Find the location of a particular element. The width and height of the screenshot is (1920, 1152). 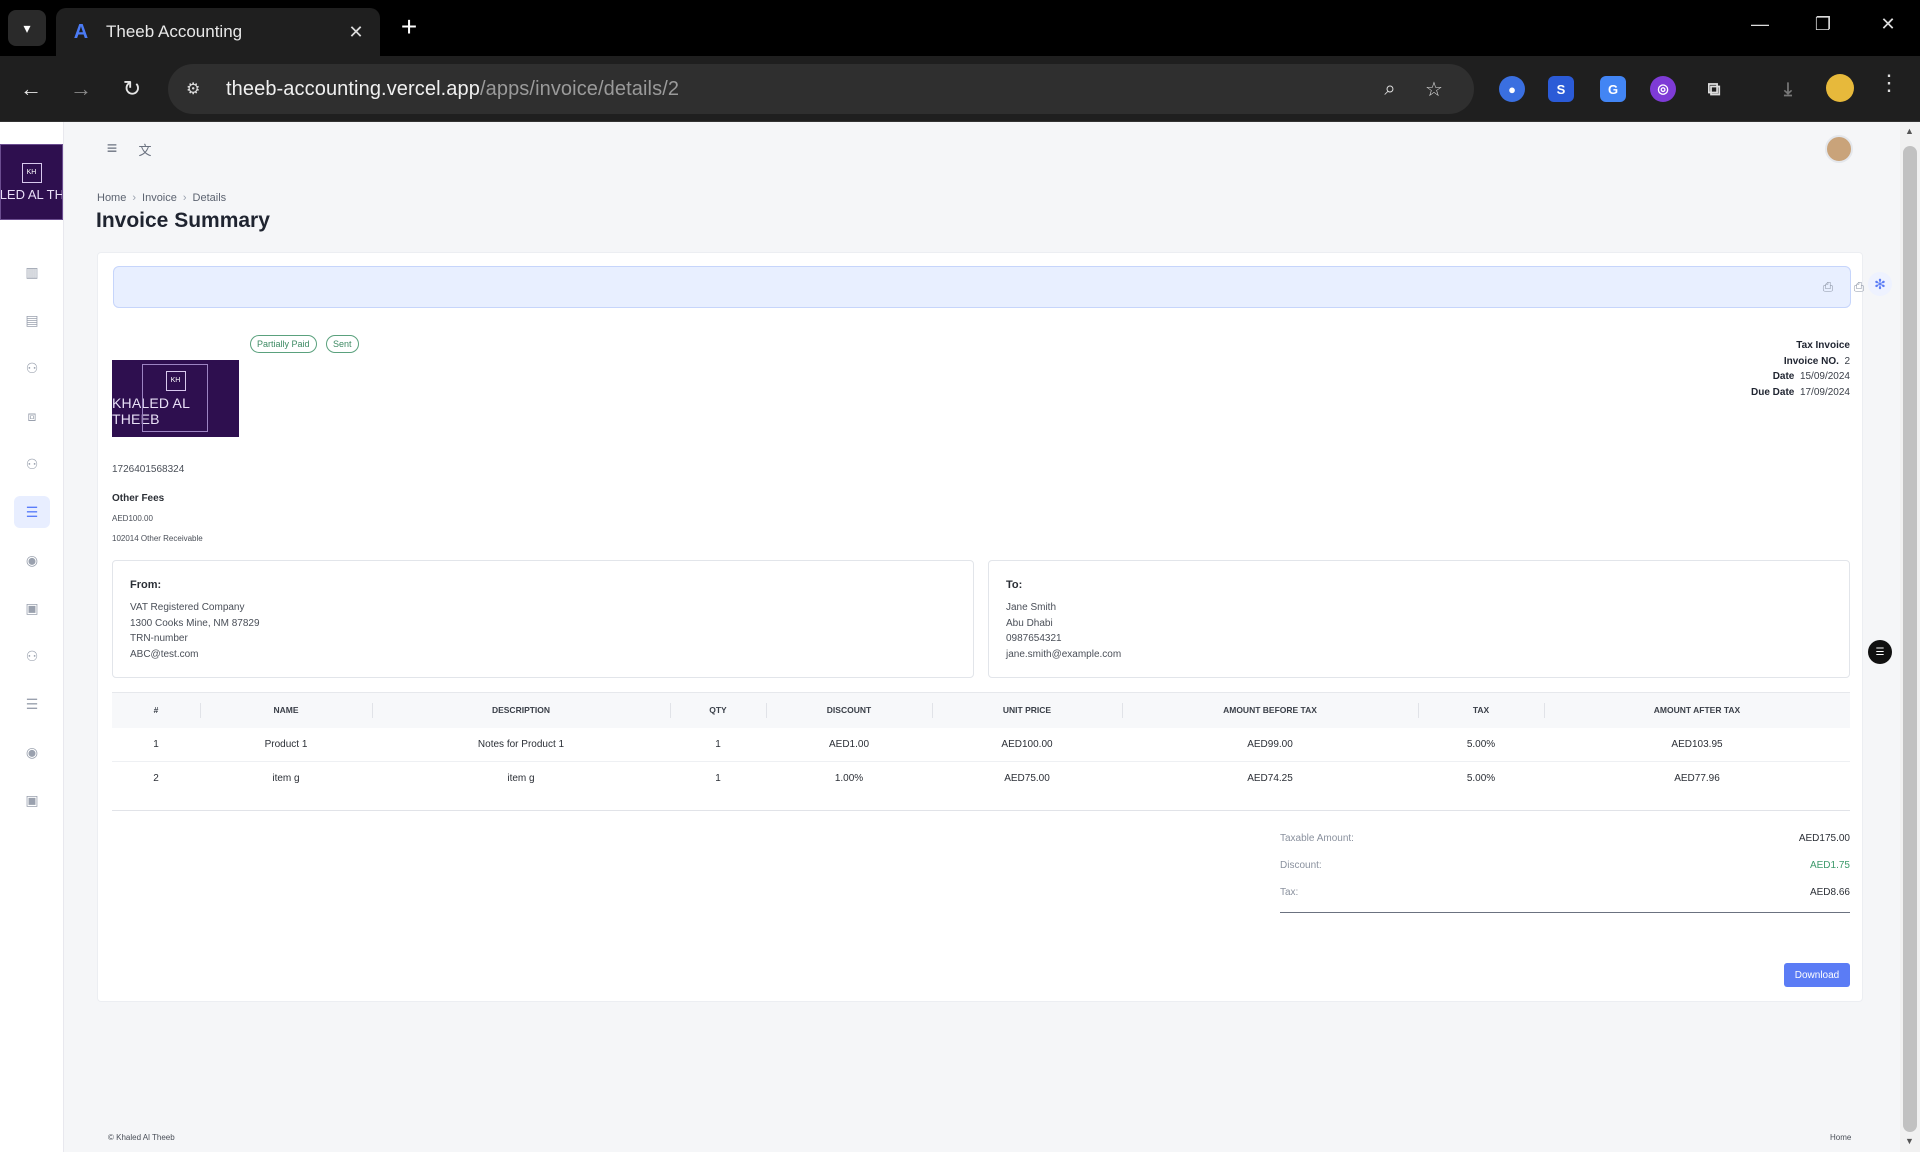

logo-mark-icon: KH is located at coordinates (31, 172).